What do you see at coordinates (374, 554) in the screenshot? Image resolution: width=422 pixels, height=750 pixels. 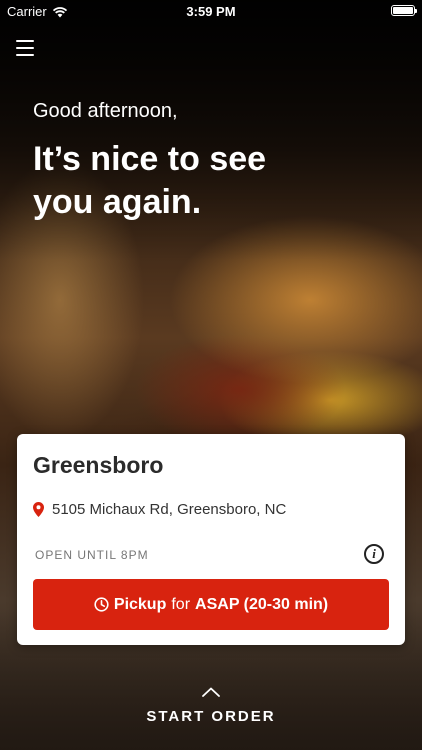 I see `info-icon: i` at bounding box center [374, 554].